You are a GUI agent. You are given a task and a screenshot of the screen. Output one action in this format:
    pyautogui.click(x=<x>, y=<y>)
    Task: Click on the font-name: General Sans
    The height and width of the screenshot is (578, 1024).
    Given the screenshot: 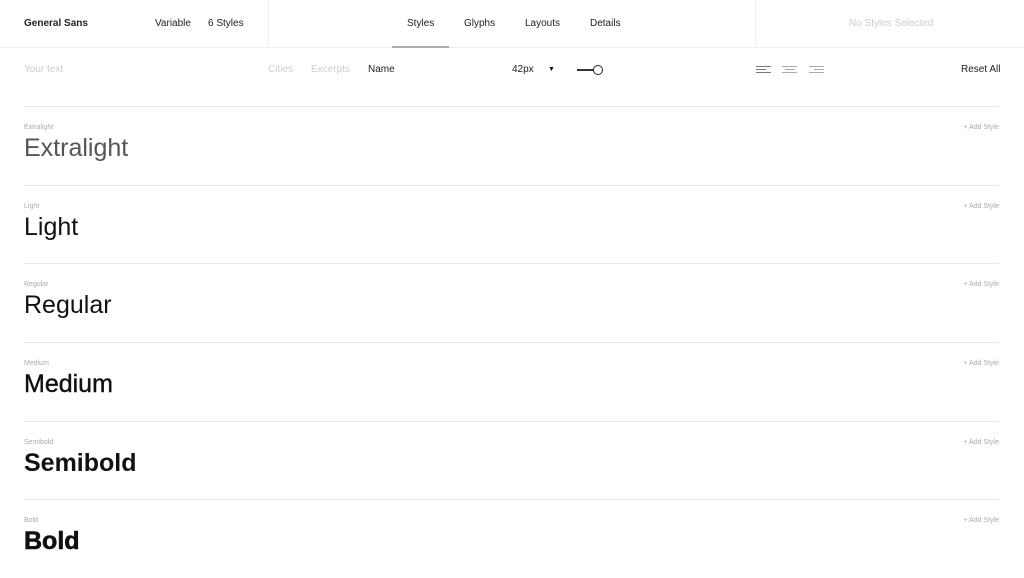 What is the action you would take?
    pyautogui.click(x=56, y=23)
    